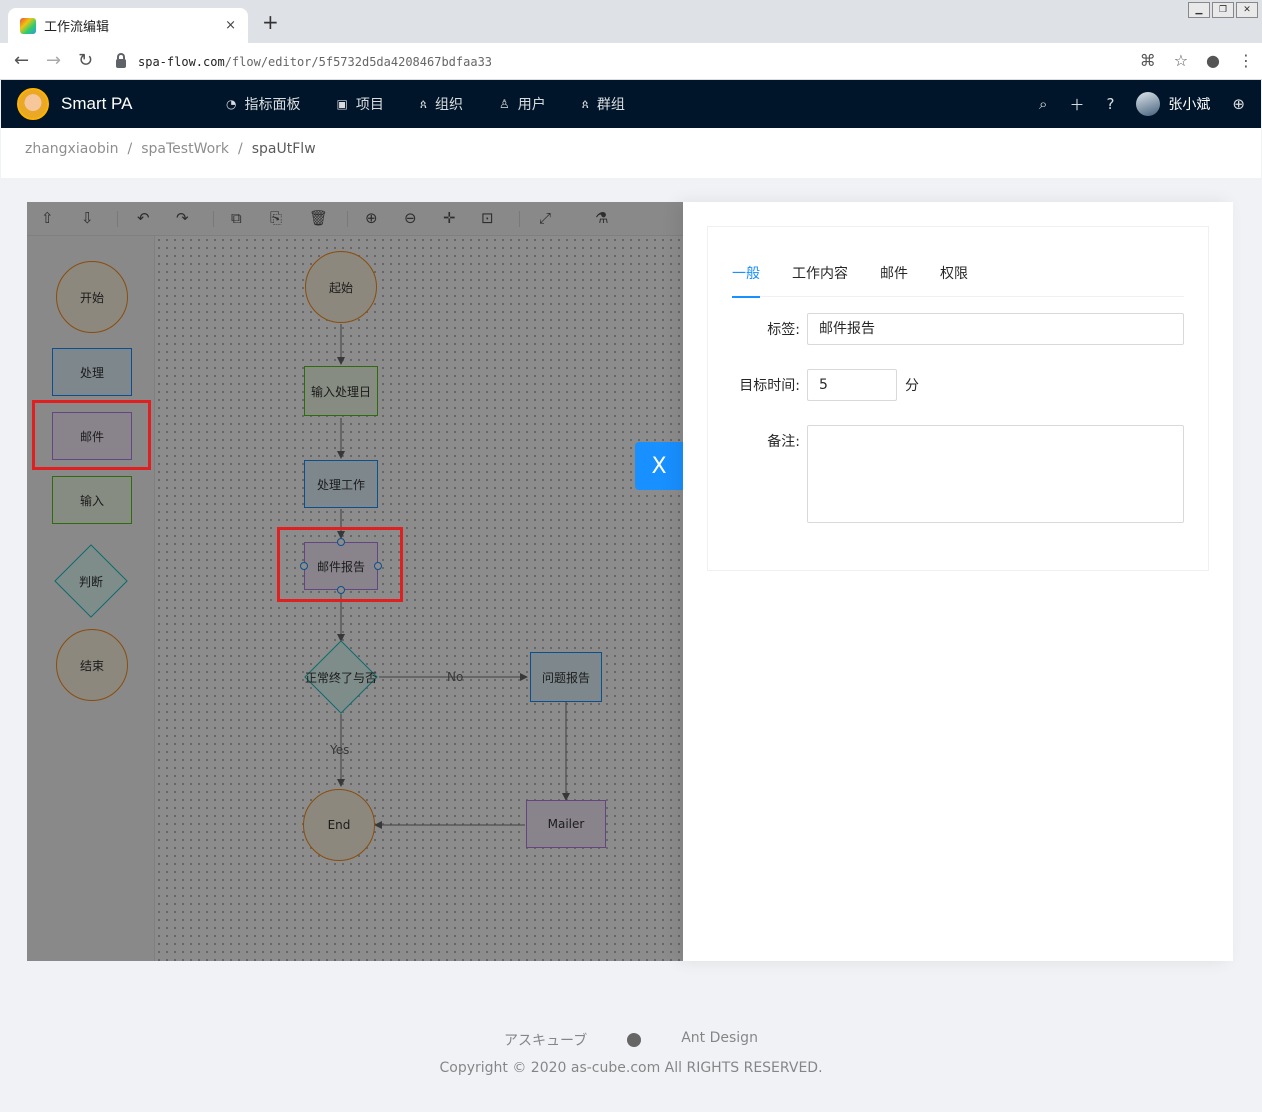  I want to click on label-input: 邮件报告, so click(995, 329).